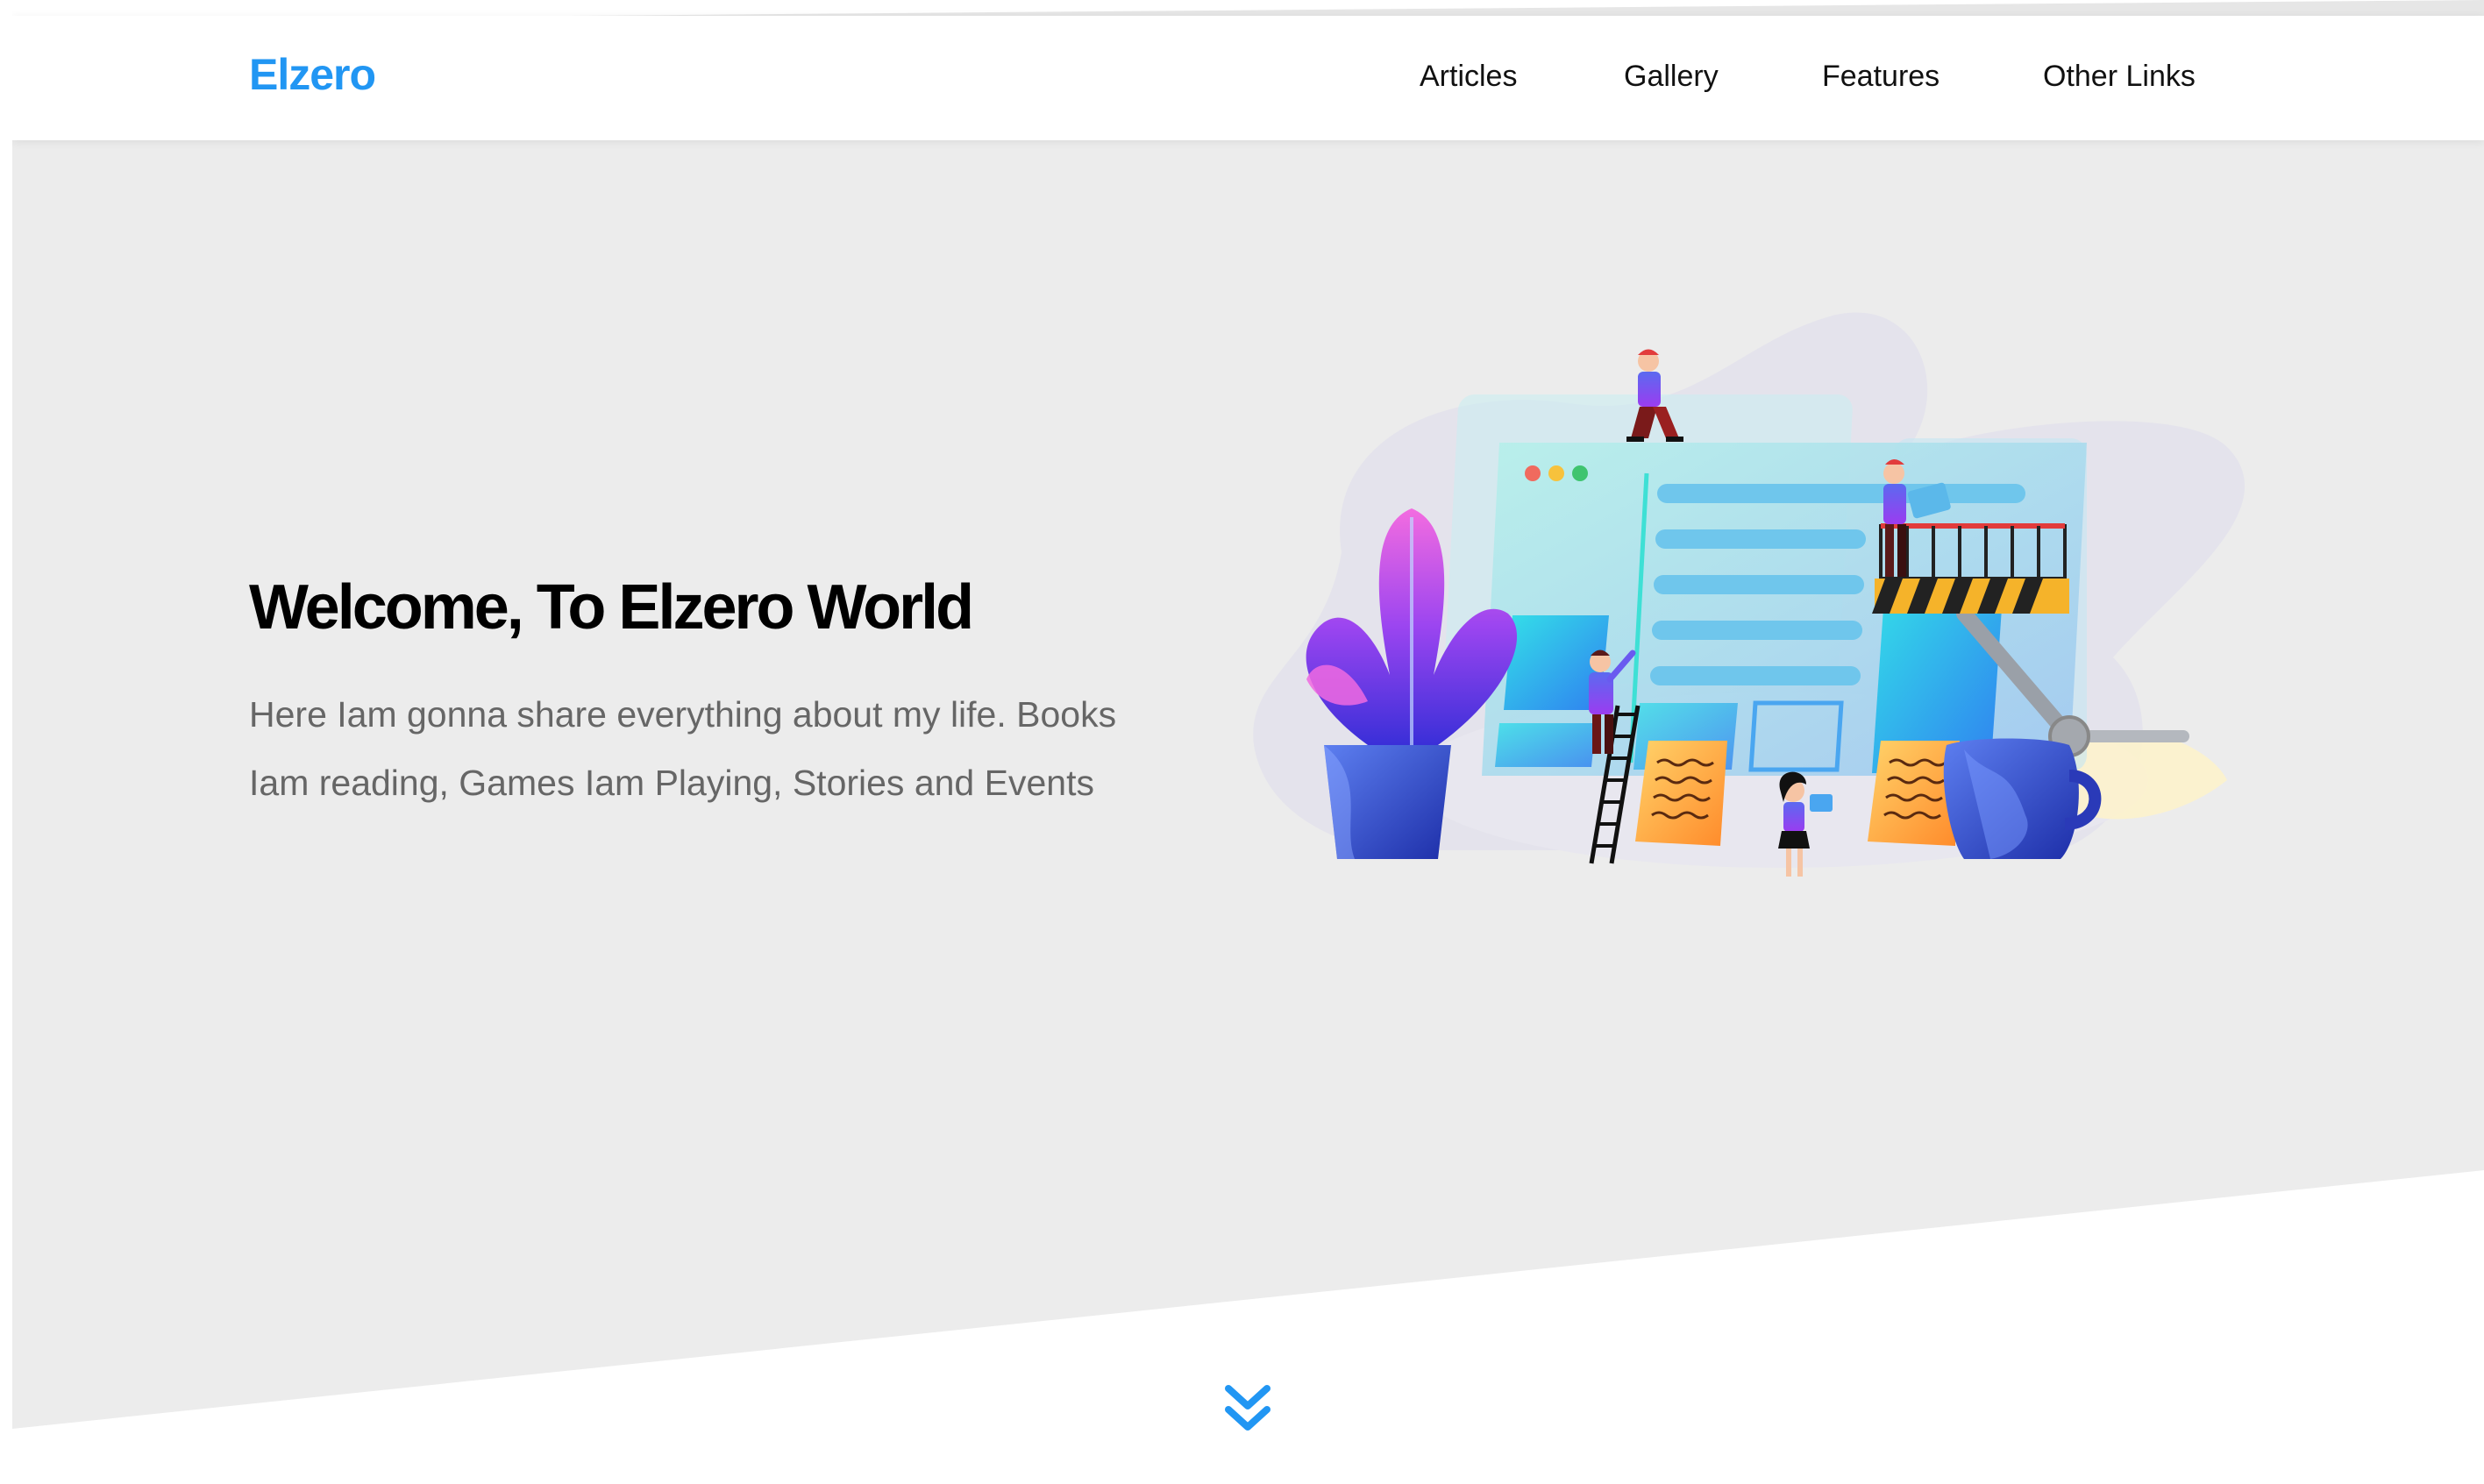  I want to click on double-chevron-down-icon, so click(1247, 1409).